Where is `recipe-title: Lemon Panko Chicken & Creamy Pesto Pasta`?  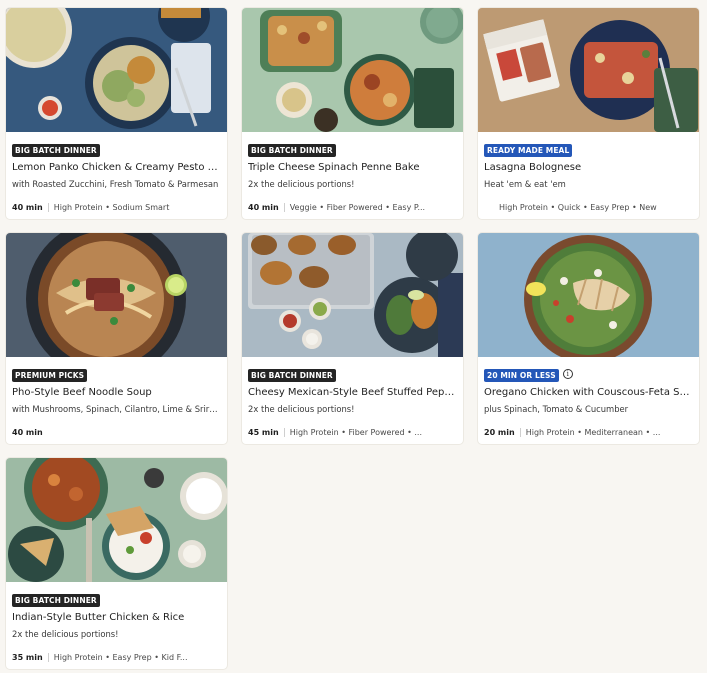
recipe-title: Lemon Panko Chicken & Creamy Pesto Pasta is located at coordinates (116, 168).